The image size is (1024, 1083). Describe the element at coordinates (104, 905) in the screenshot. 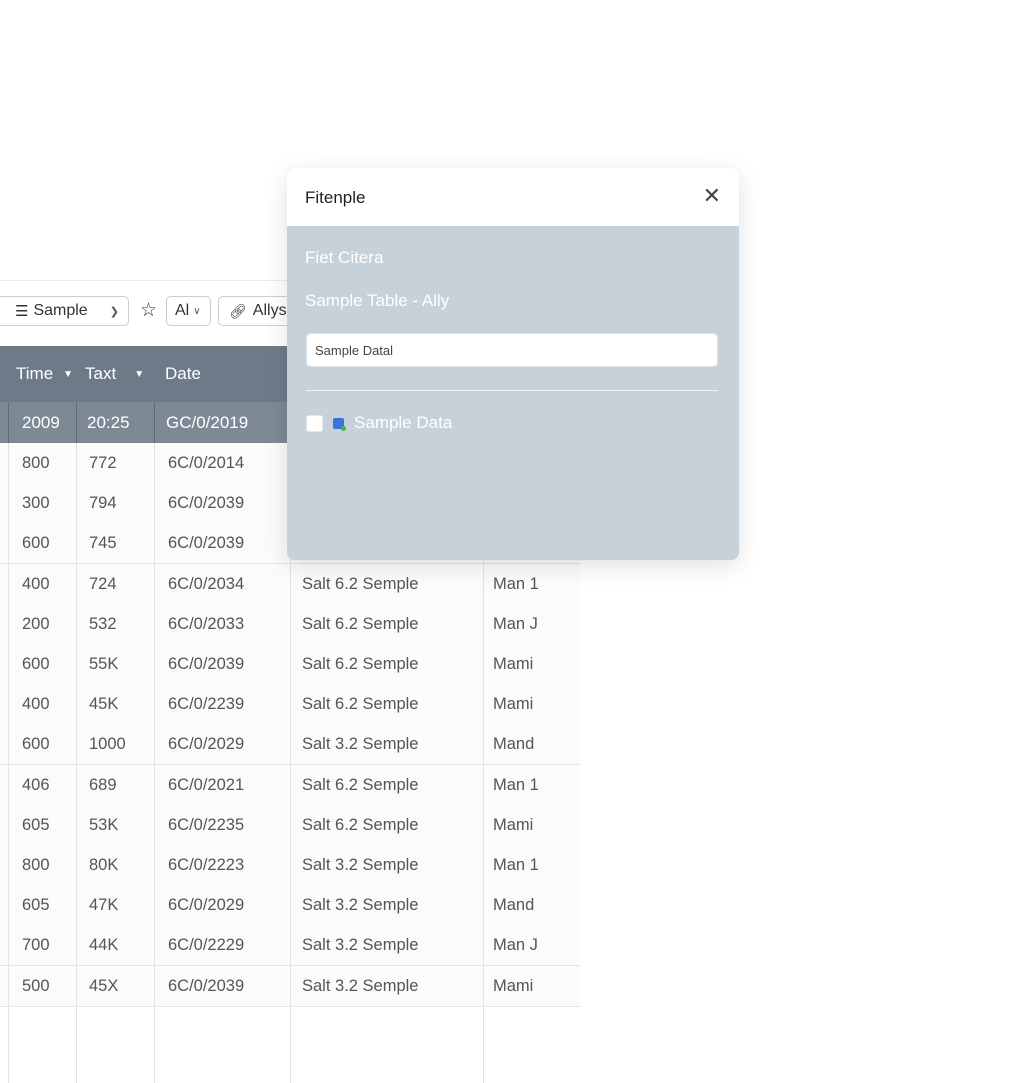

I see `table-cell: 47K` at that location.